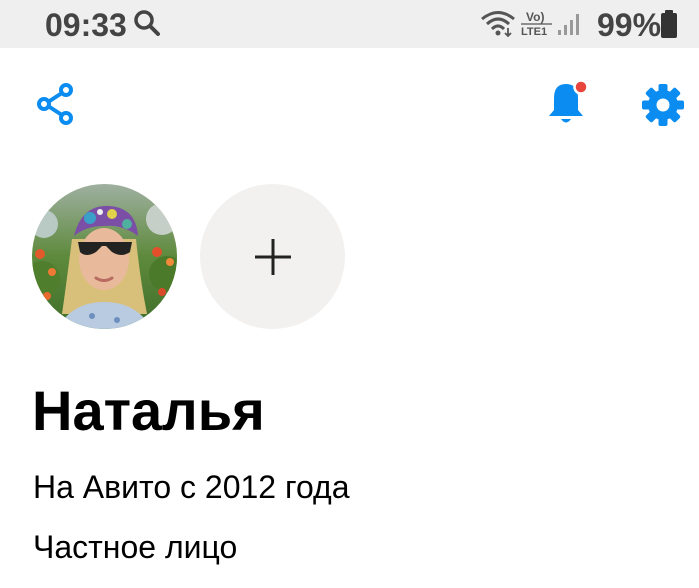 This screenshot has width=699, height=588. I want to click on profile-name: Наталья, so click(148, 410).